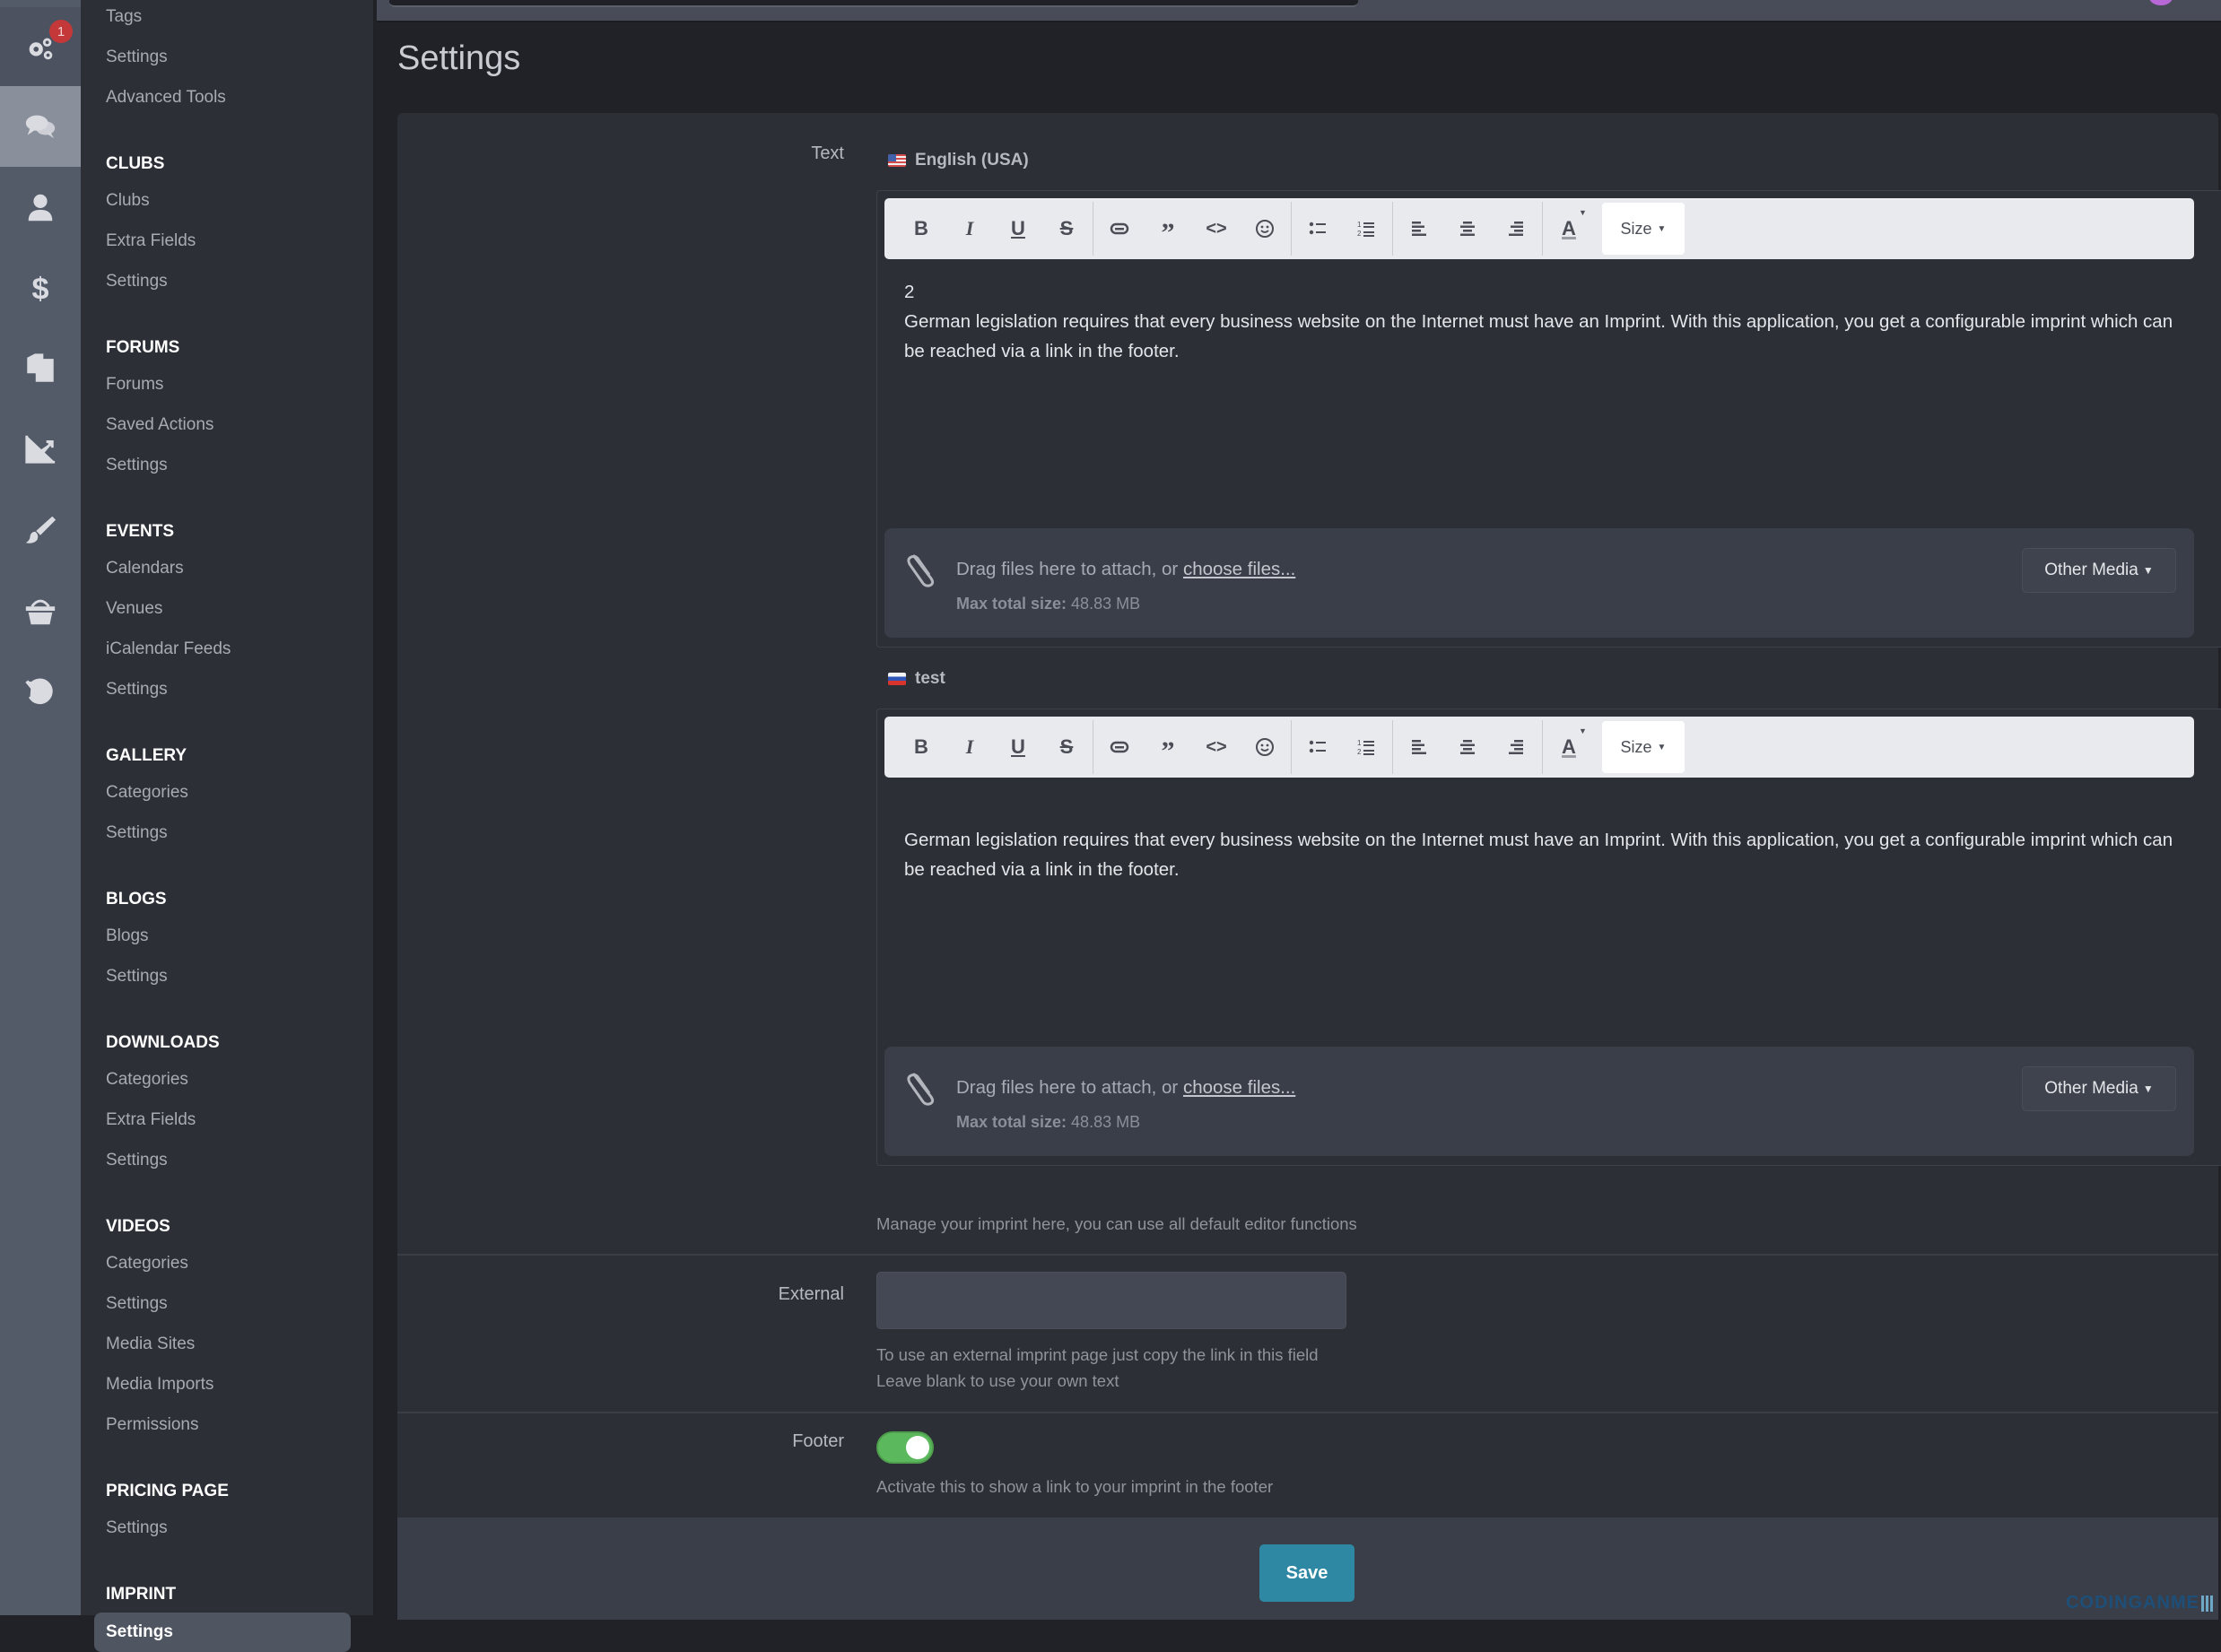 The width and height of the screenshot is (2221, 1652). I want to click on rail-item-logs, so click(41, 691).